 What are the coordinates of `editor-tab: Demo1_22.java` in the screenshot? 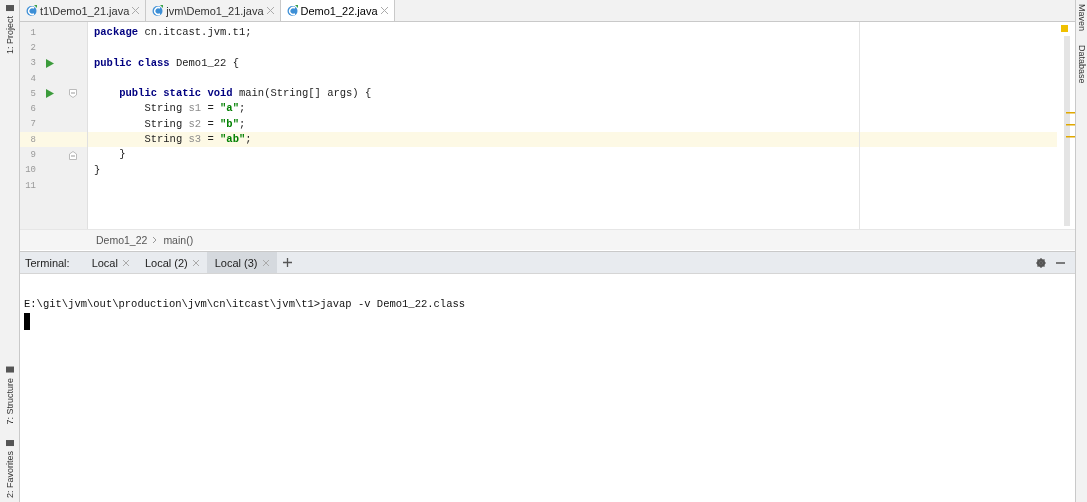 It's located at (337, 10).